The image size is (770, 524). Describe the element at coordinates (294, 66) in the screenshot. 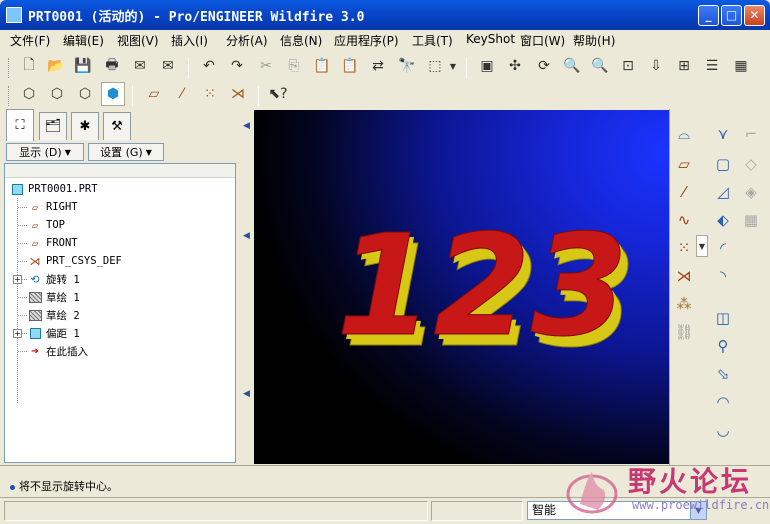

I see `copy-icon: ⎘` at that location.